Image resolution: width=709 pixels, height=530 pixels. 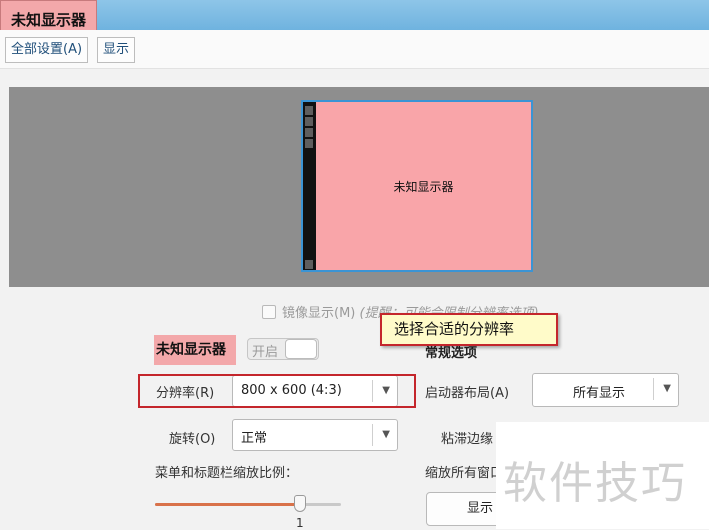 What do you see at coordinates (599, 393) in the screenshot?
I see `launcher-layout-value: 所有显示` at bounding box center [599, 393].